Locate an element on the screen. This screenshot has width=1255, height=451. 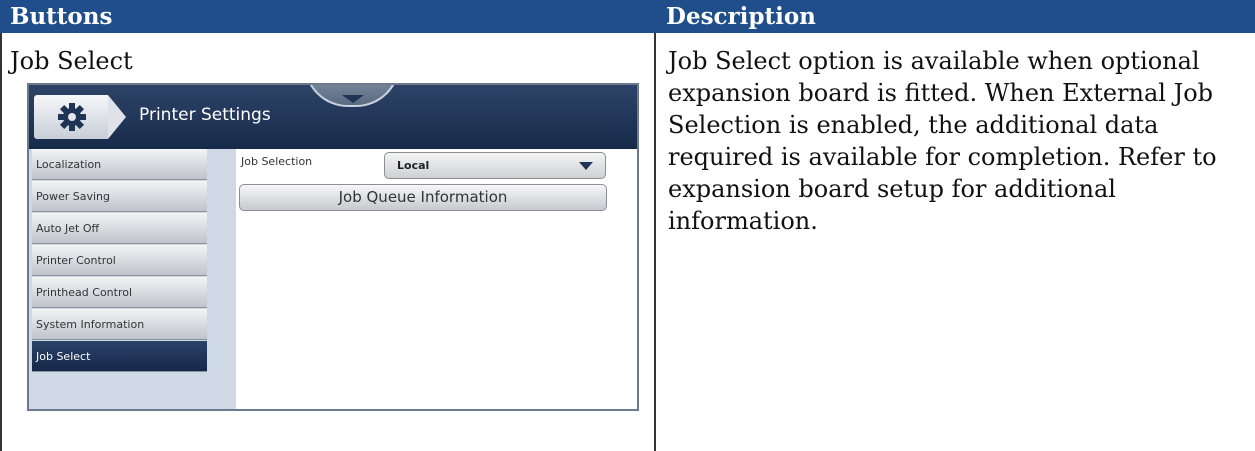
table-column-divider is located at coordinates (655, 242).